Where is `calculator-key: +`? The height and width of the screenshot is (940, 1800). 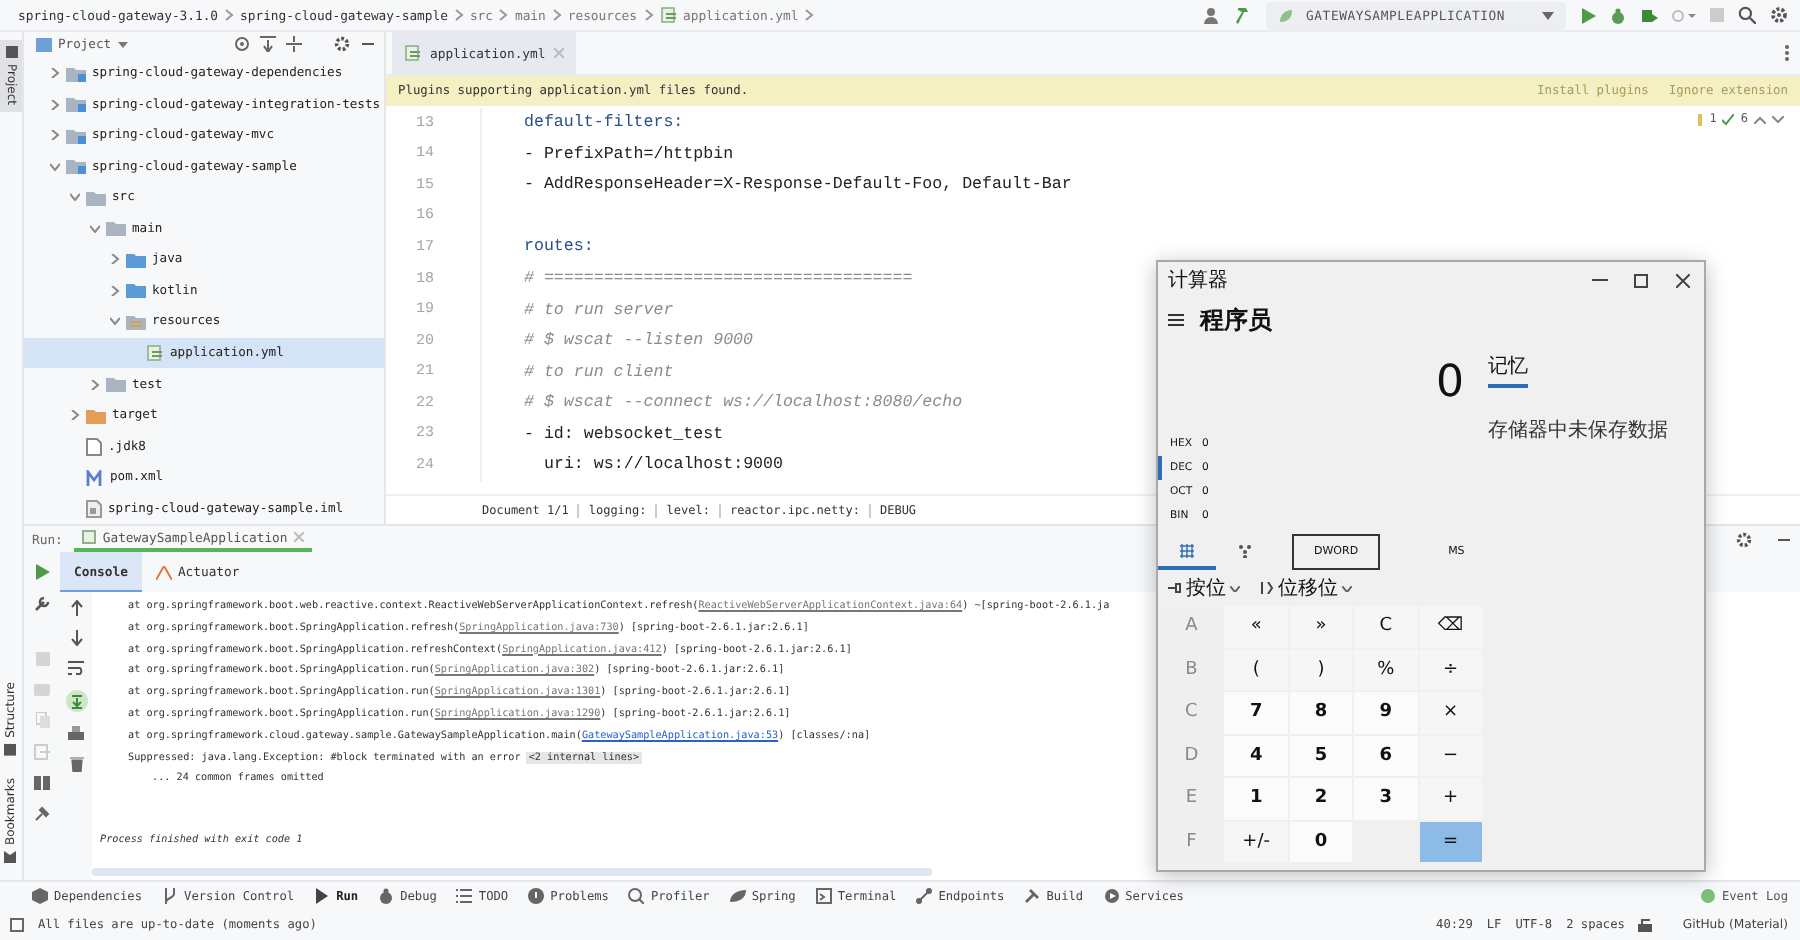 calculator-key: + is located at coordinates (1450, 798).